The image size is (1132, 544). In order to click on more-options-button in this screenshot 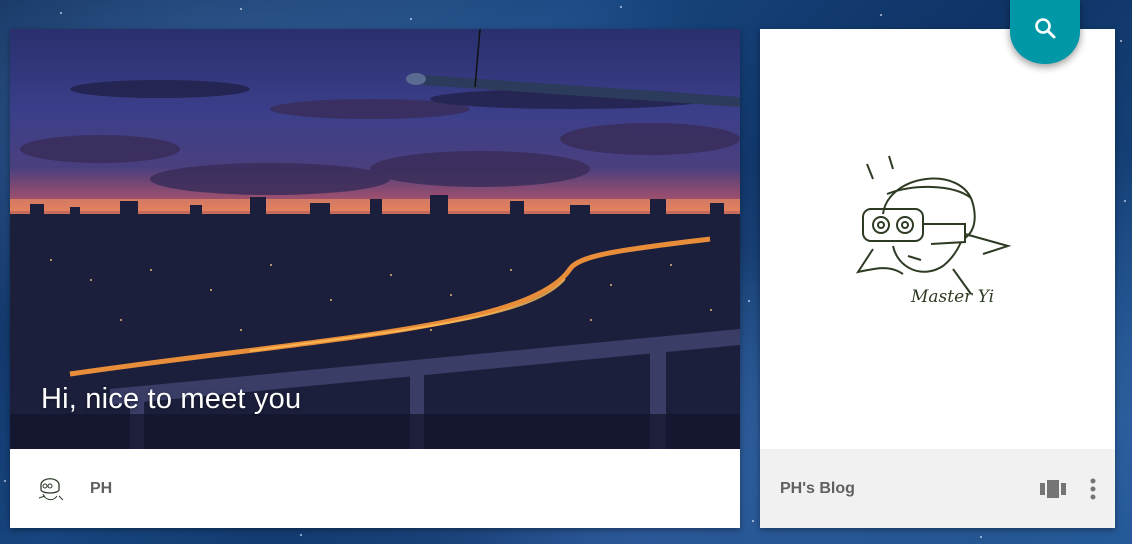, I will do `click(1093, 489)`.